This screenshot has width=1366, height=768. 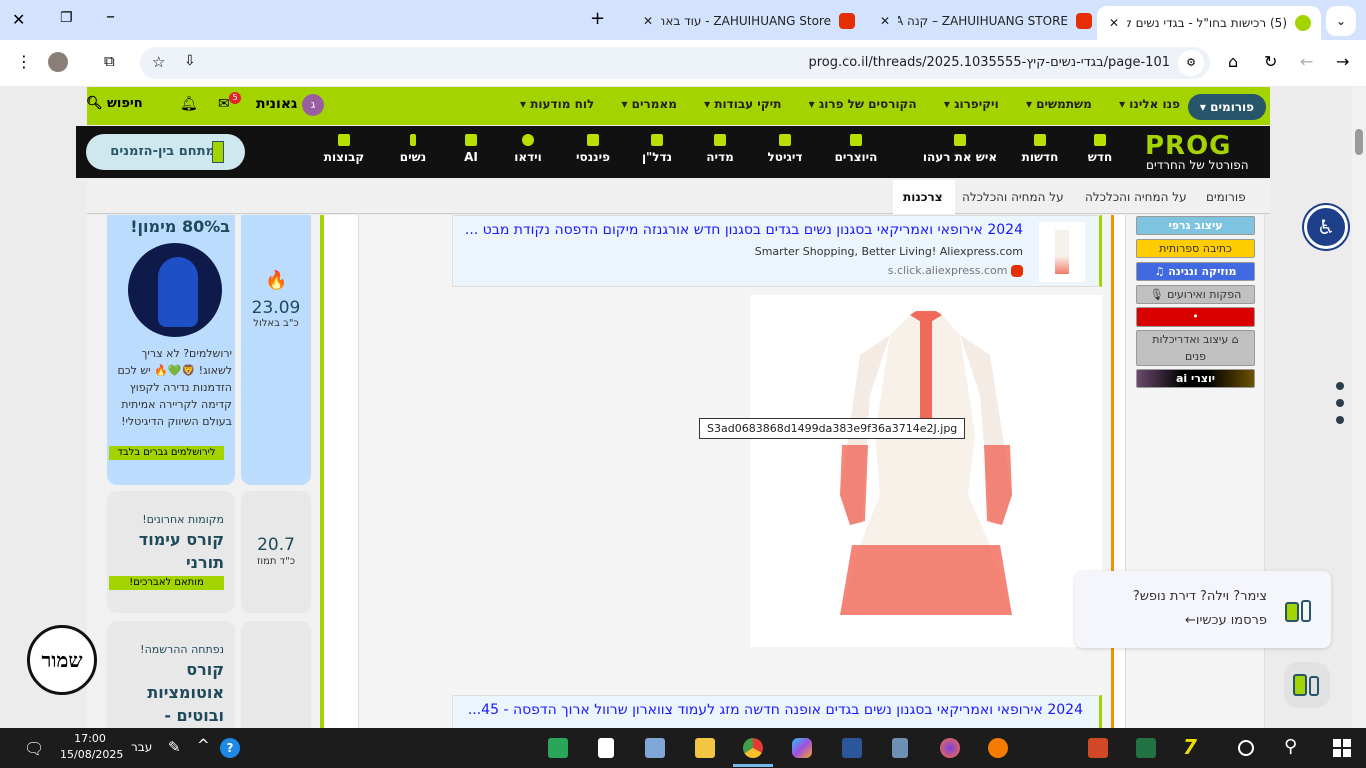 What do you see at coordinates (18, 19) in the screenshot?
I see `close-window-icon: ✕` at bounding box center [18, 19].